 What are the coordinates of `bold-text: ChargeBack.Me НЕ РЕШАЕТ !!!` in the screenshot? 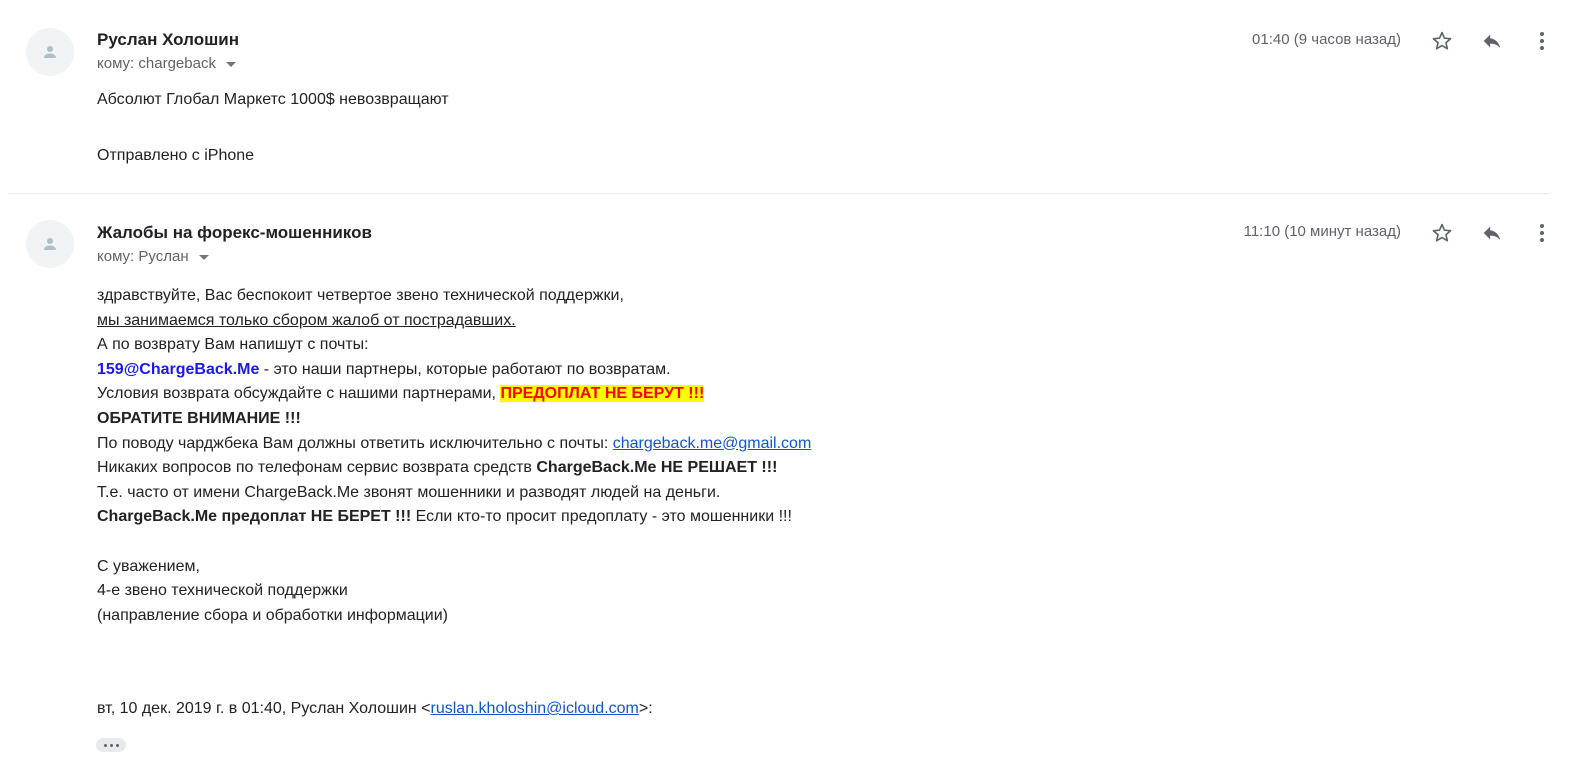 It's located at (657, 468).